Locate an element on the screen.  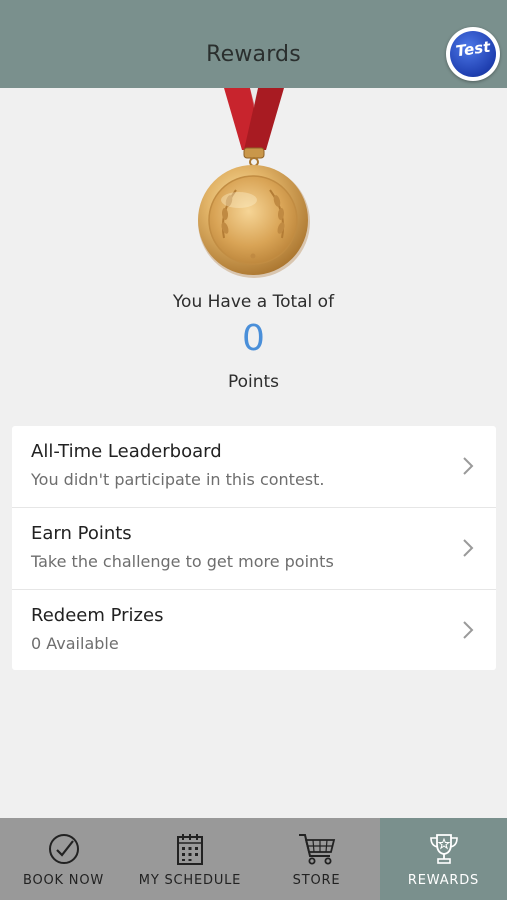
avatar: Test is located at coordinates (473, 54).